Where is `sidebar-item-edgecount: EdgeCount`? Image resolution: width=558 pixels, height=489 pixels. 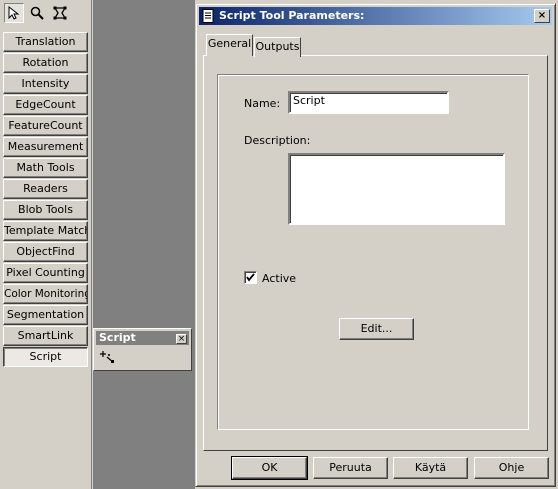
sidebar-item-edgecount: EdgeCount is located at coordinates (45, 105).